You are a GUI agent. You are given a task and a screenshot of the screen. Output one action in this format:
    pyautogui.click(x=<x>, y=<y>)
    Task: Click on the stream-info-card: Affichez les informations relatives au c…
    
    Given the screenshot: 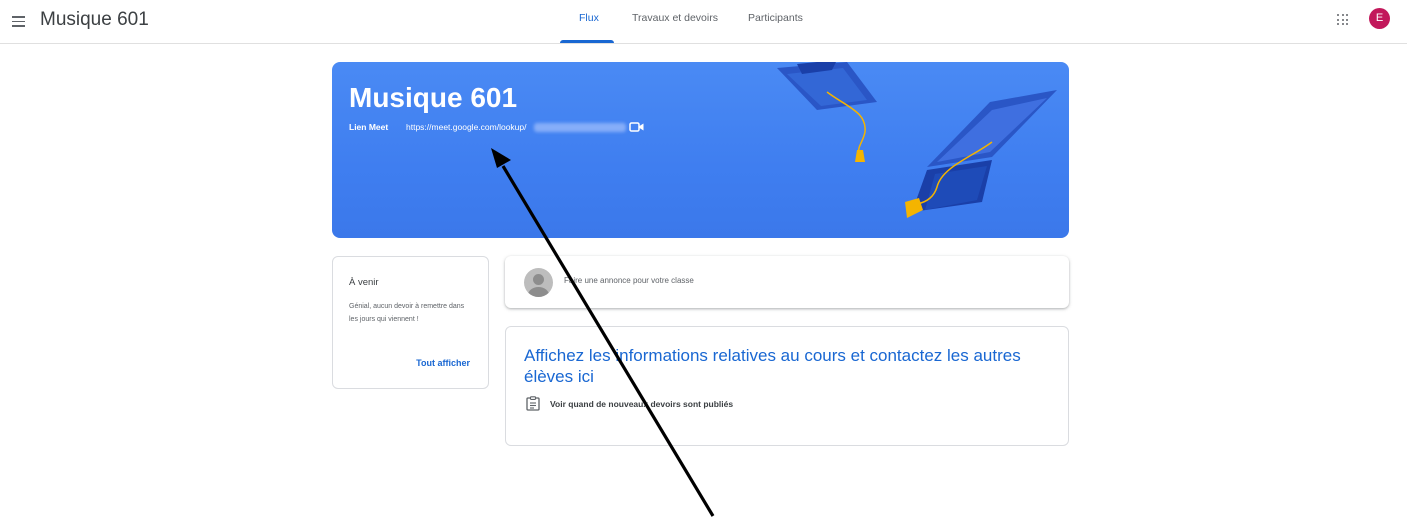 What is the action you would take?
    pyautogui.click(x=787, y=386)
    